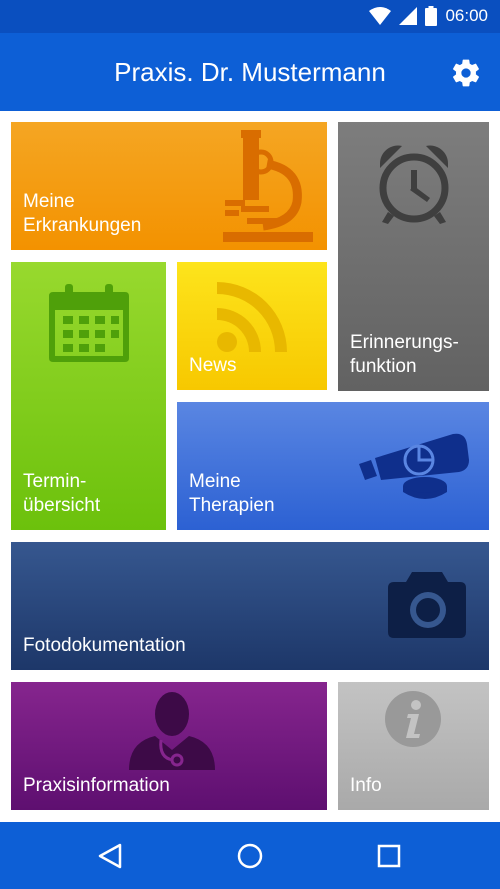 The height and width of the screenshot is (889, 500). Describe the element at coordinates (333, 466) in the screenshot. I see `tile-meine-therapien: Meine Therapien` at that location.